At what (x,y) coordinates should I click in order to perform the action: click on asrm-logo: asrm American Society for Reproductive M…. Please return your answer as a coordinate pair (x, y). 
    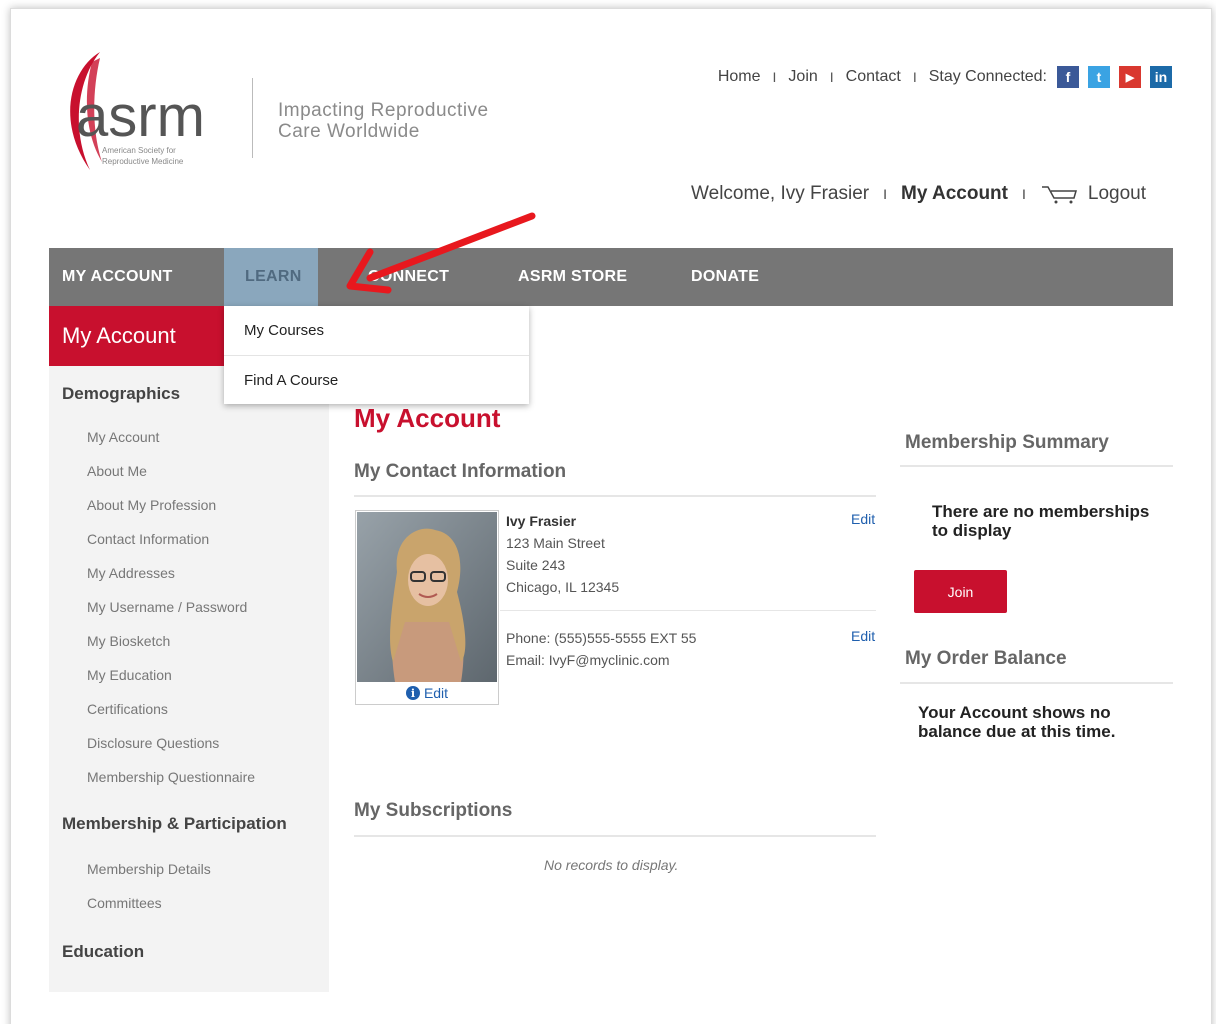
    Looking at the image, I should click on (147, 112).